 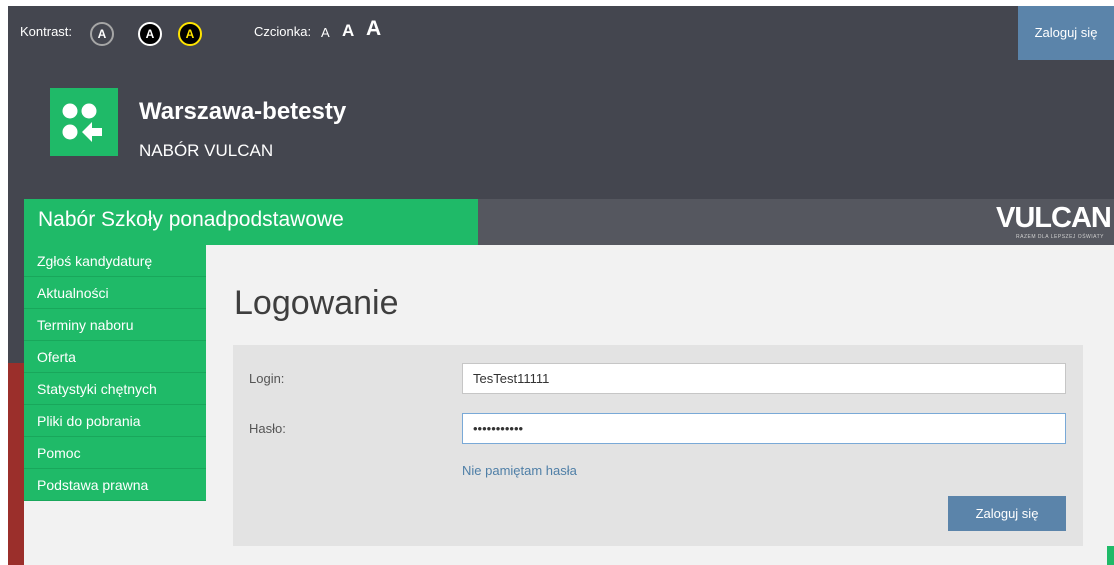 I want to click on menu-item-podstawa-prawna: Podstawa prawna, so click(x=115, y=485).